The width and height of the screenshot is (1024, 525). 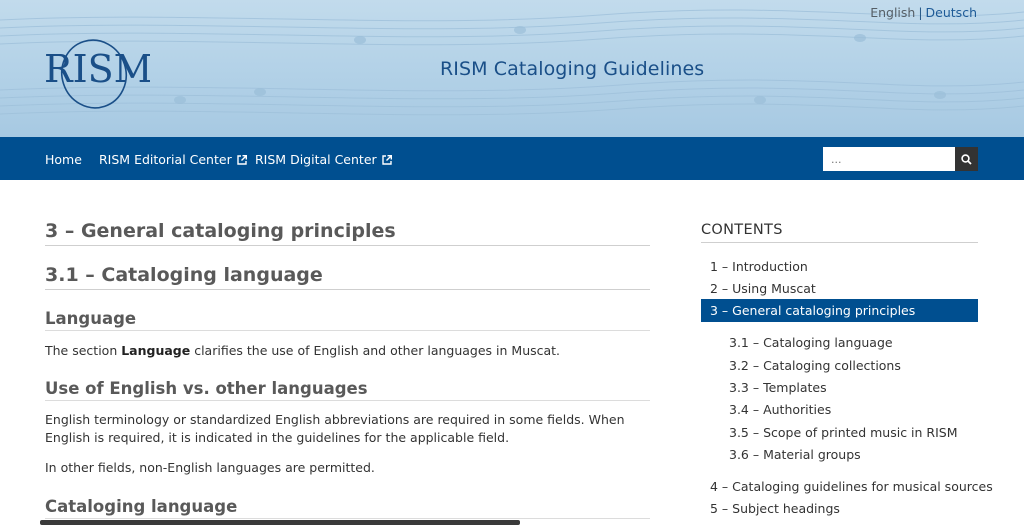 I want to click on toc-item-introduction: 1 – Introduction, so click(x=759, y=266).